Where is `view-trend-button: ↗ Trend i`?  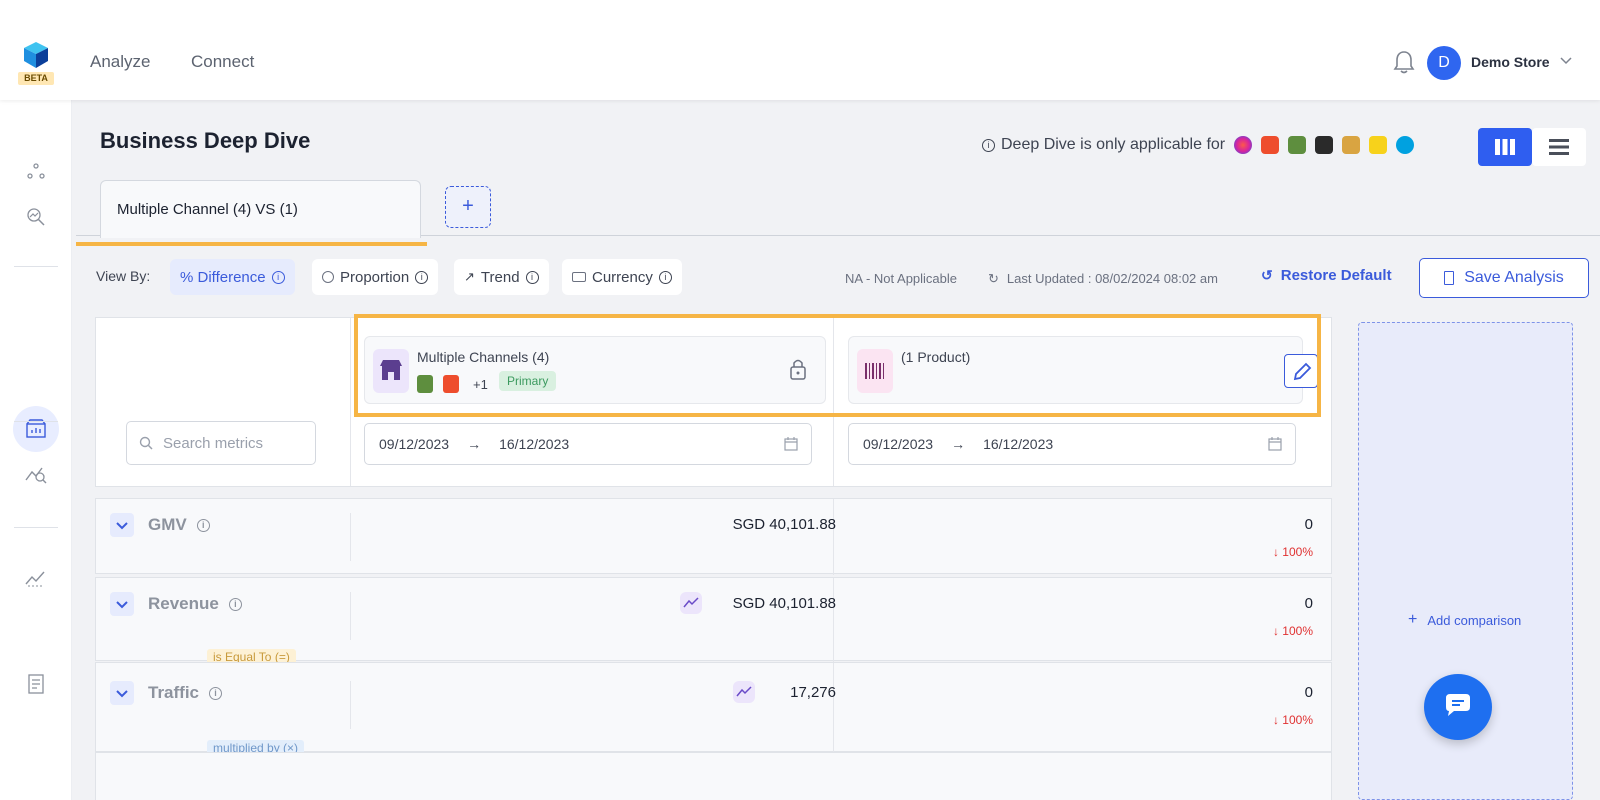
view-trend-button: ↗ Trend i is located at coordinates (501, 277).